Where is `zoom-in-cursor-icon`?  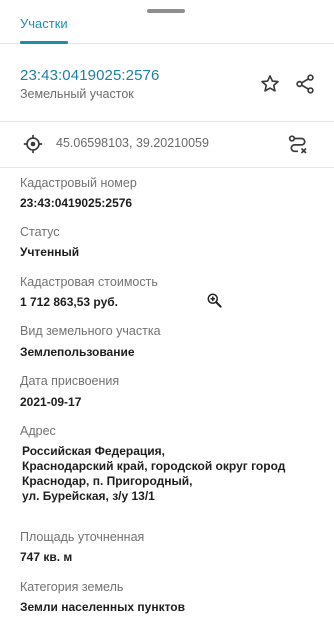 zoom-in-cursor-icon is located at coordinates (214, 300).